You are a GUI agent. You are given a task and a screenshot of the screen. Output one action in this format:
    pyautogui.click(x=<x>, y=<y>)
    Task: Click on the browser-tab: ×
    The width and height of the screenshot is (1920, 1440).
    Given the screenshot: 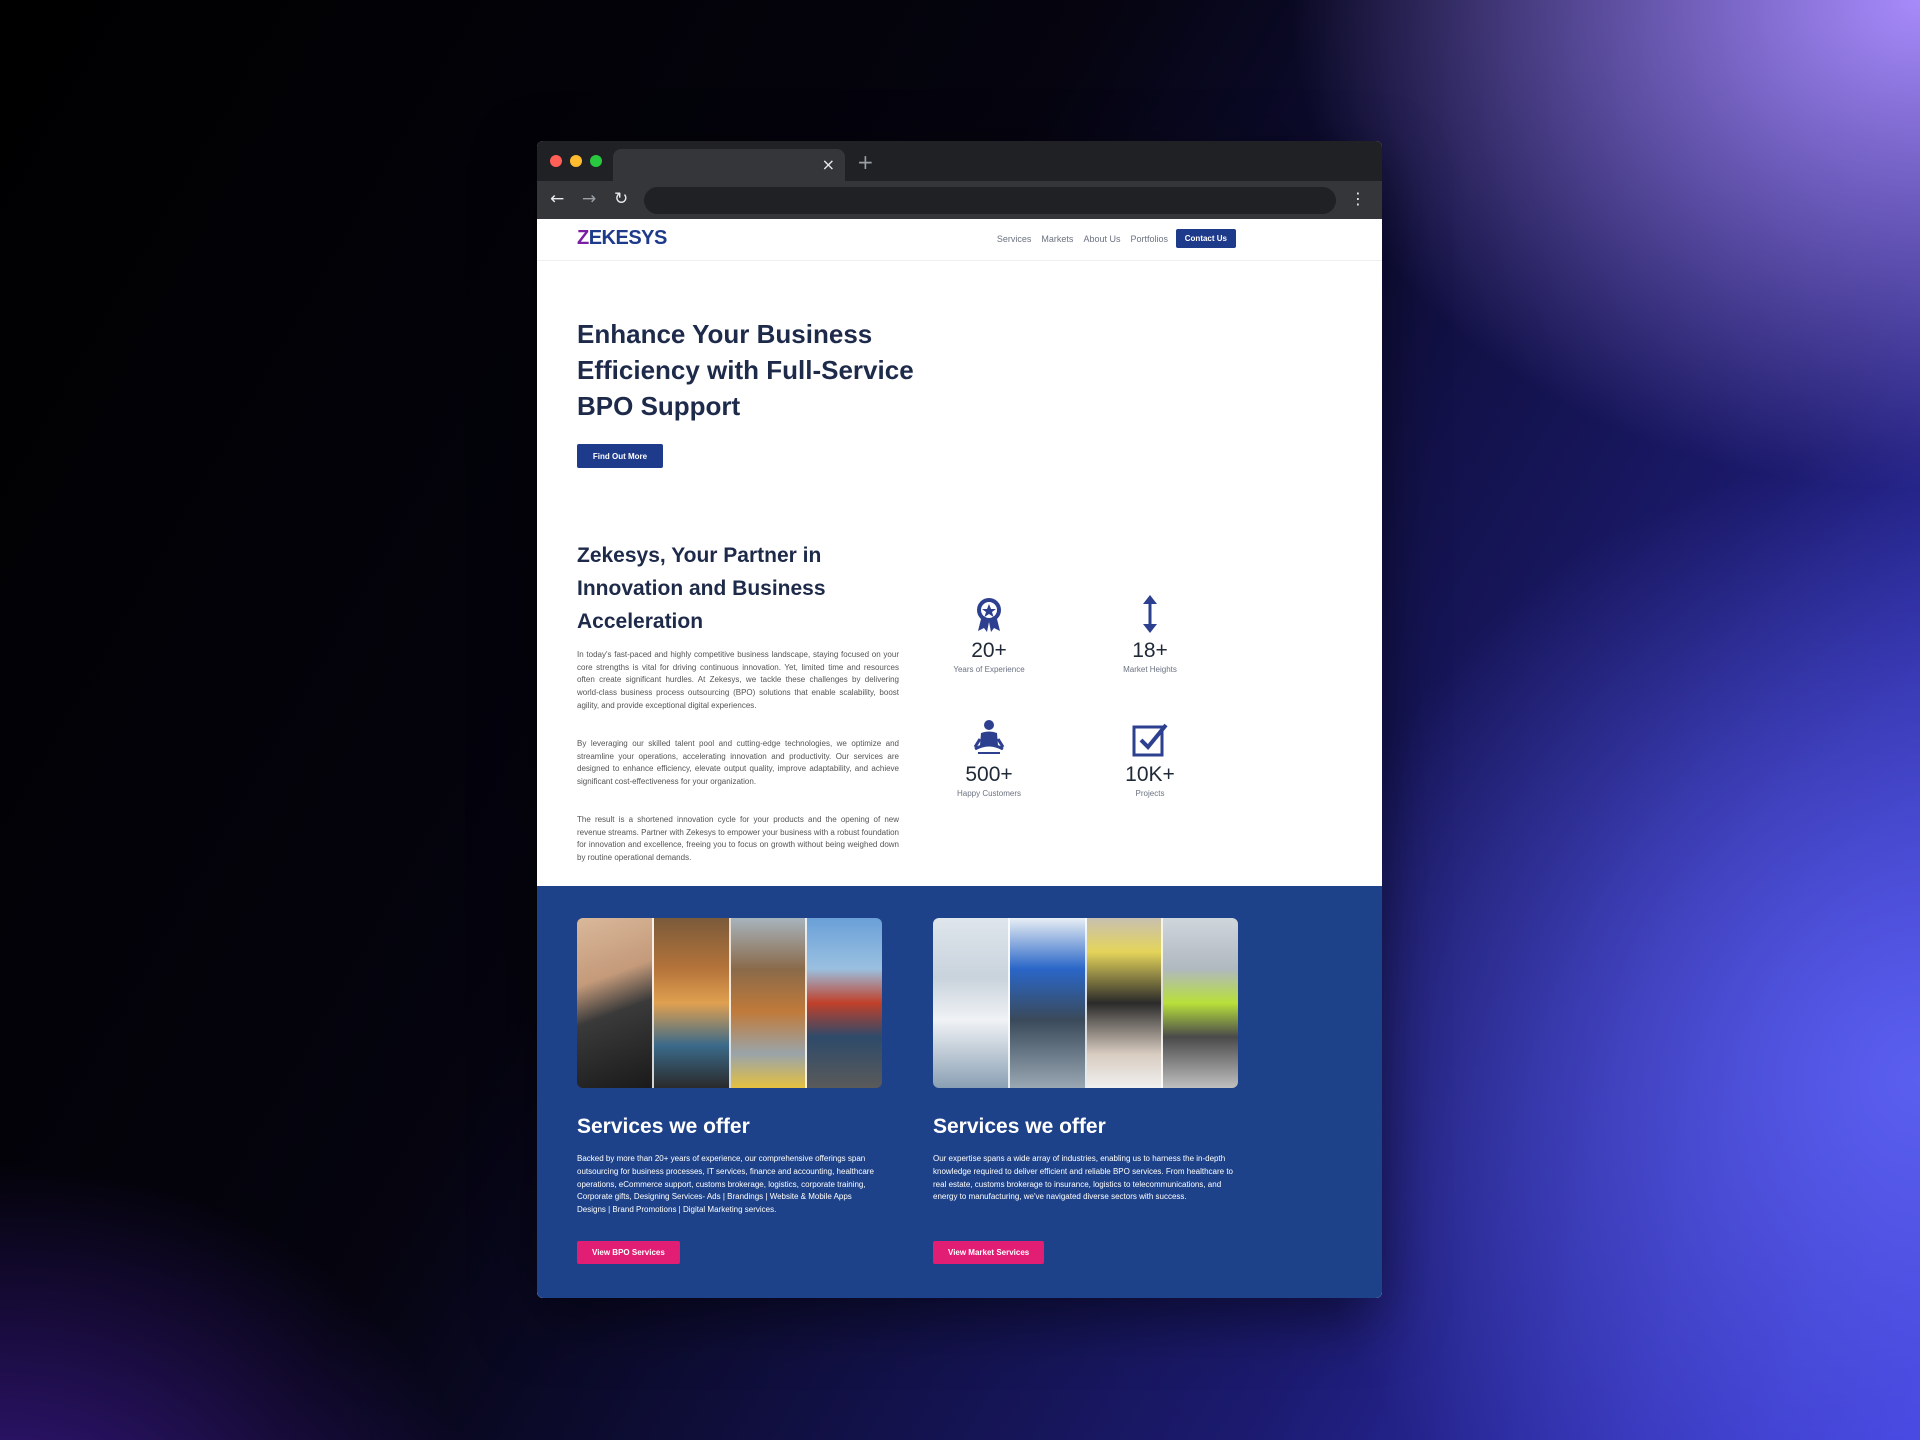 What is the action you would take?
    pyautogui.click(x=729, y=165)
    